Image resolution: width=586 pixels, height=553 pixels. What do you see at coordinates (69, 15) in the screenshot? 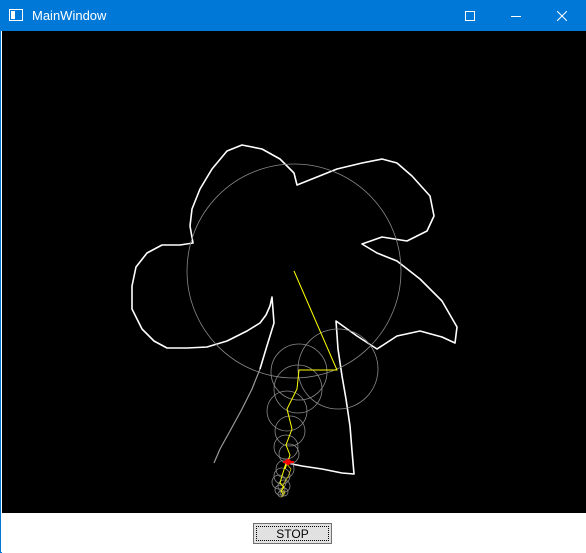
I see `window-title: MainWindow` at bounding box center [69, 15].